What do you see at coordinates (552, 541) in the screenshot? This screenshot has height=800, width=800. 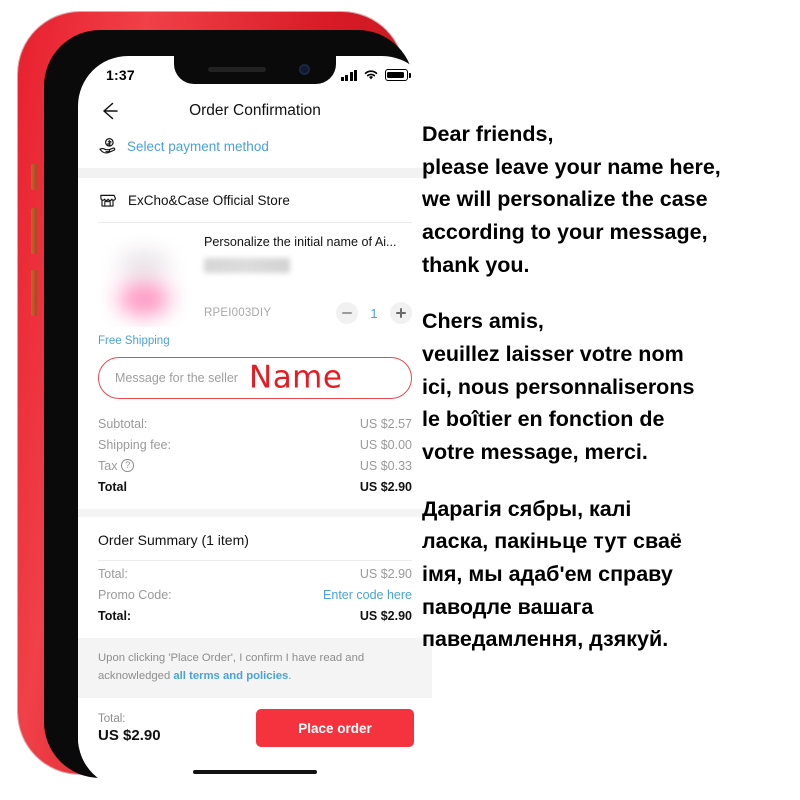 I see `note-line: ласка, пакіньце тут сваё` at bounding box center [552, 541].